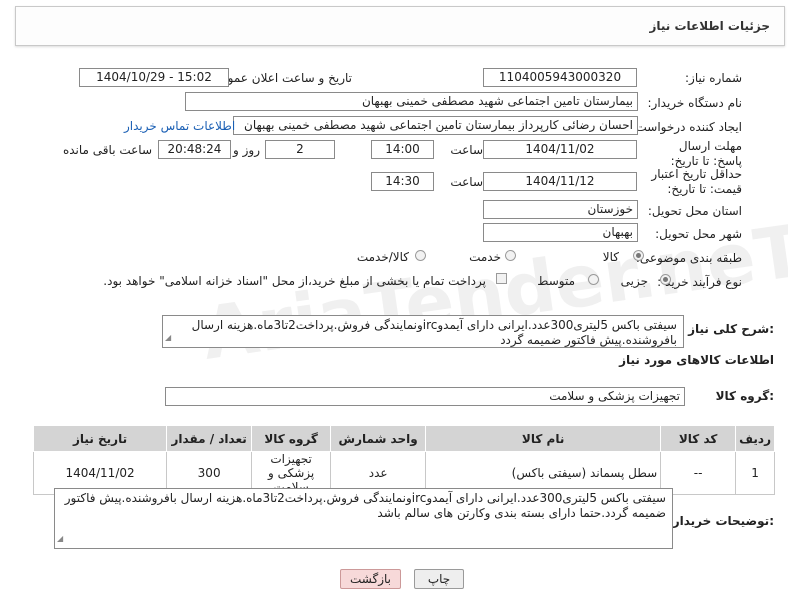  What do you see at coordinates (706, 153) in the screenshot?
I see `deadline-label: مهلت ارسال پاسخ: تا تاریخ:` at bounding box center [706, 153].